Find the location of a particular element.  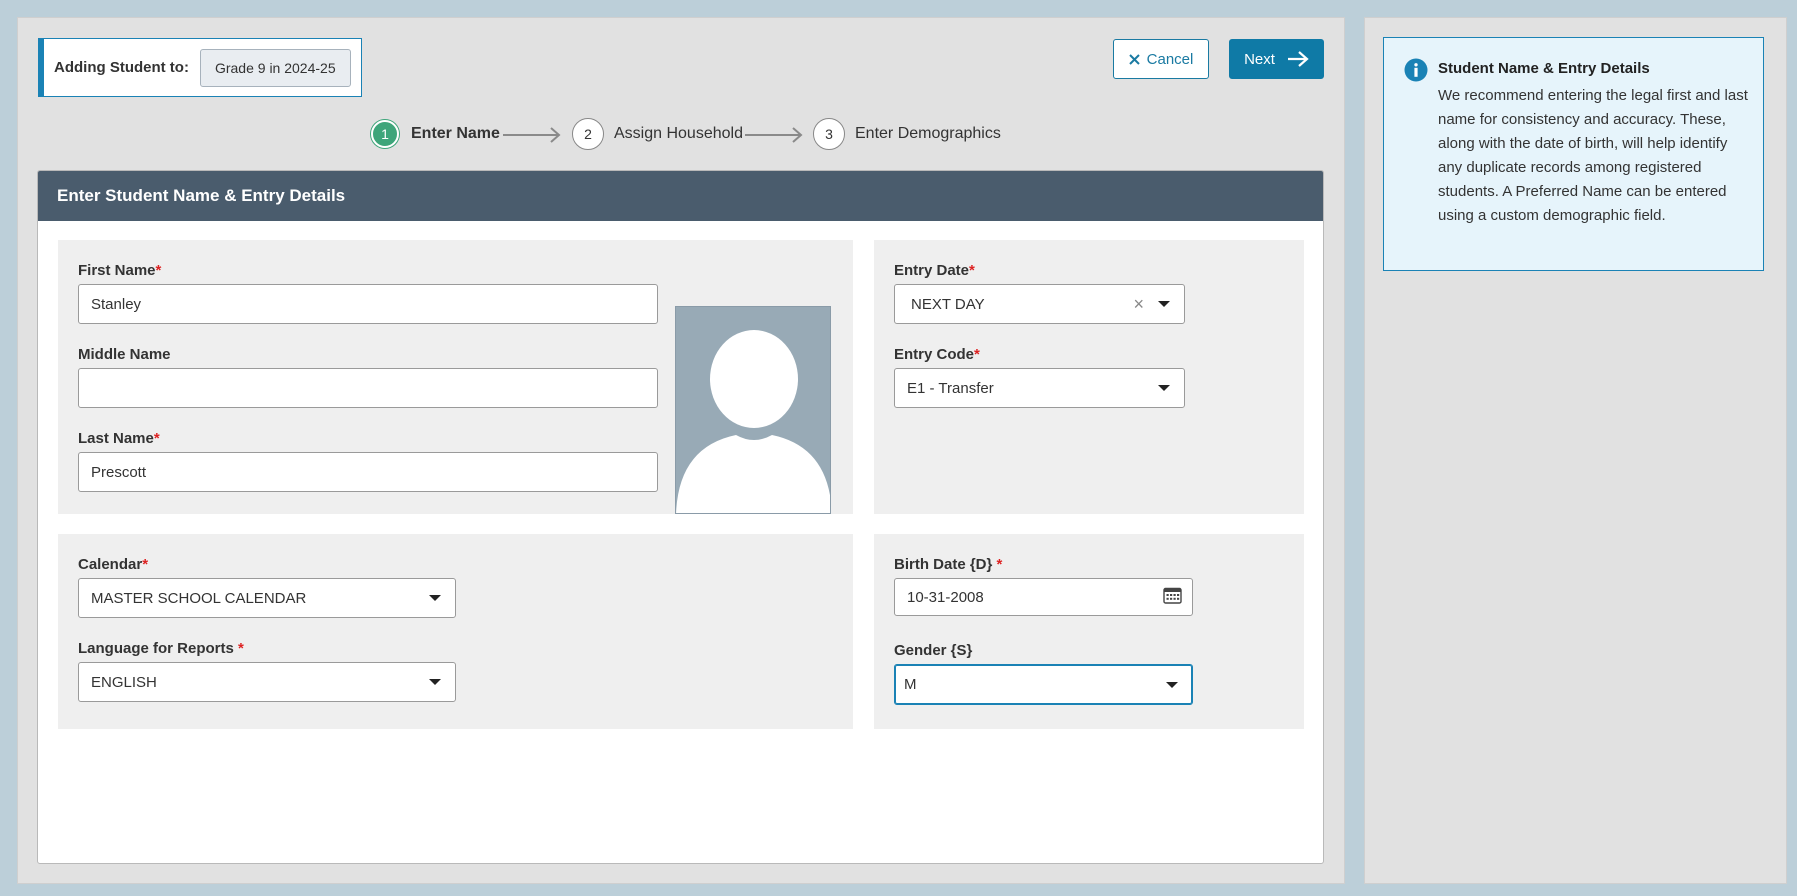

birth-gender-section: Birth Date {D} * 10-31-2008 Gender {S} M is located at coordinates (1089, 631).